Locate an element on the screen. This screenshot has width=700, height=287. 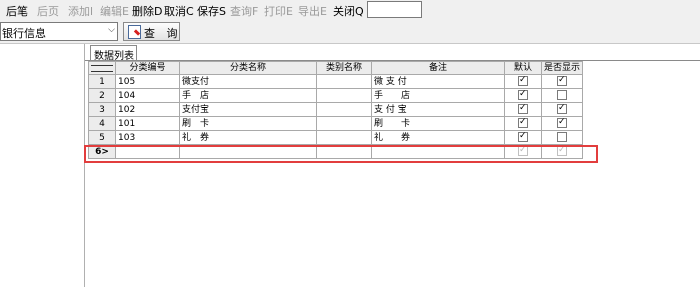
last-record-button: 后笔 is located at coordinates (17, 11).